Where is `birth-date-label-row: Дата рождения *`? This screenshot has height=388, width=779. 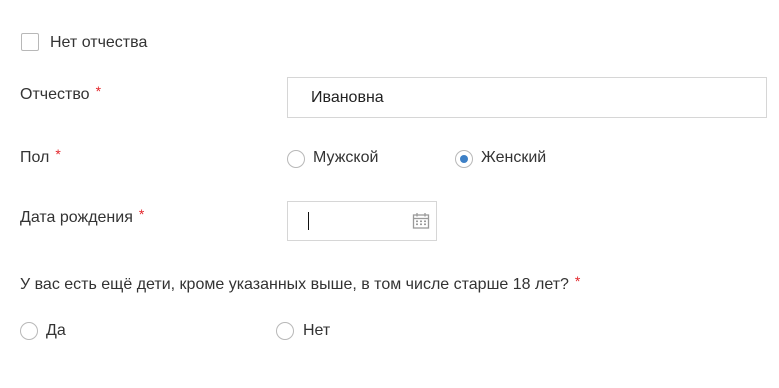 birth-date-label-row: Дата рождения * is located at coordinates (82, 217).